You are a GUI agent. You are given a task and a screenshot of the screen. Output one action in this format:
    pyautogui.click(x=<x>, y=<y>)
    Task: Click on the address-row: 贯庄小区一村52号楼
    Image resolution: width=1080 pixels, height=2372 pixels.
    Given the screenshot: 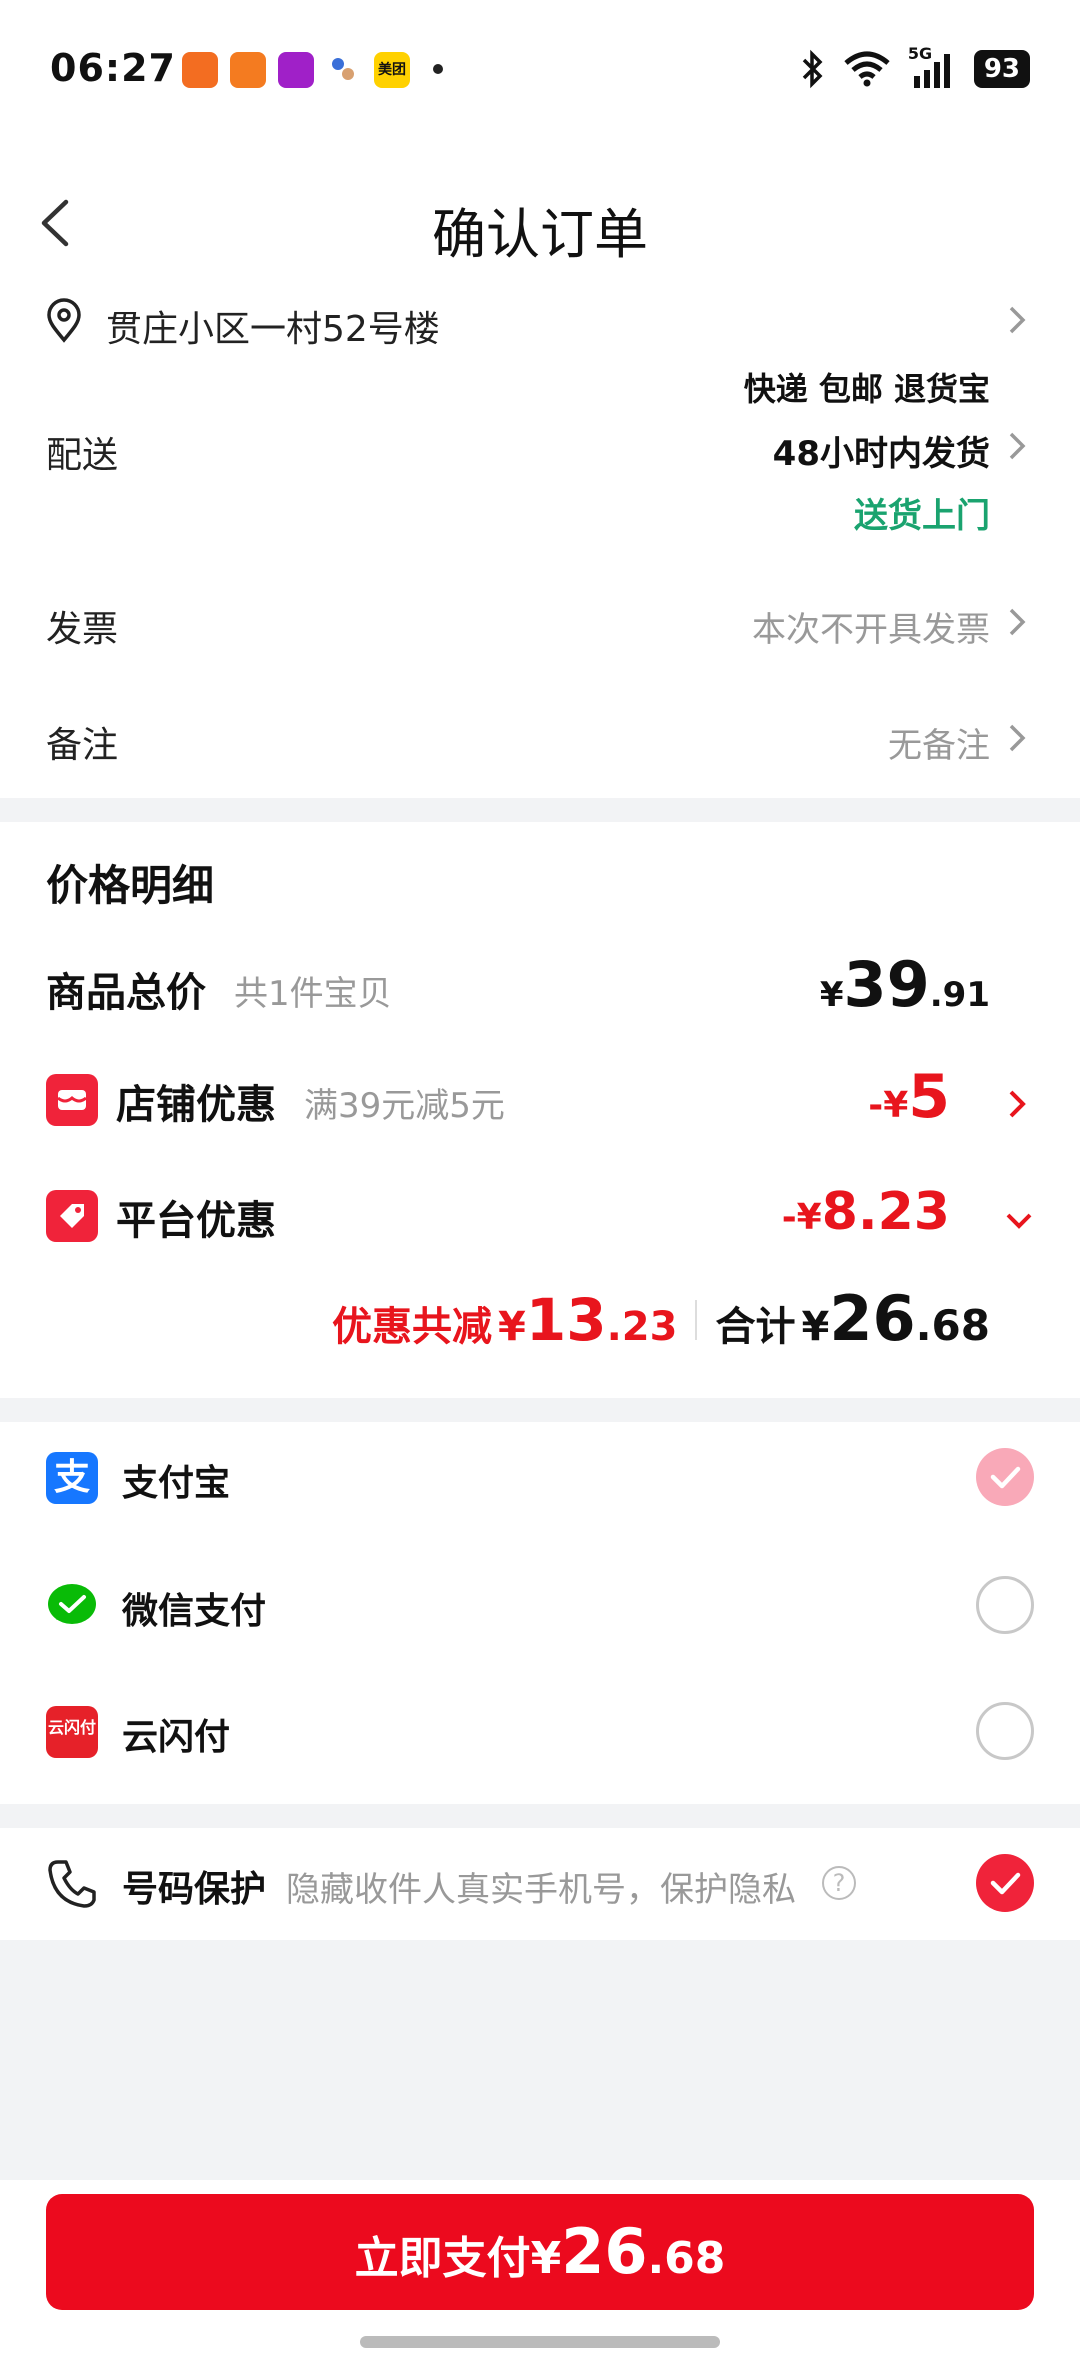 What is the action you would take?
    pyautogui.click(x=540, y=322)
    